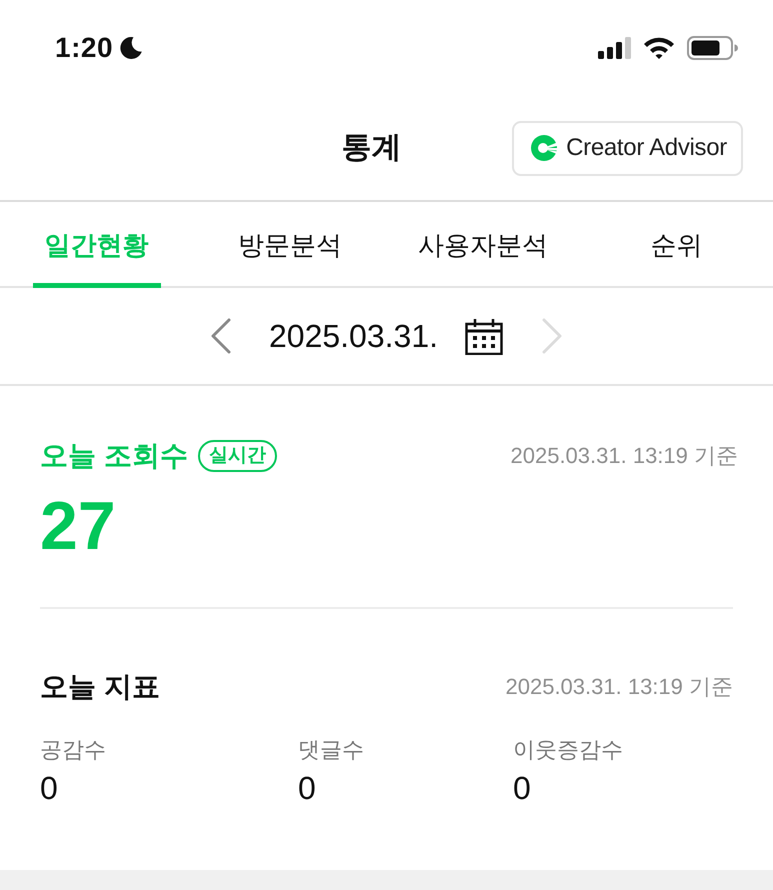 The width and height of the screenshot is (773, 890). What do you see at coordinates (372, 148) in the screenshot?
I see `page-title: 통계` at bounding box center [372, 148].